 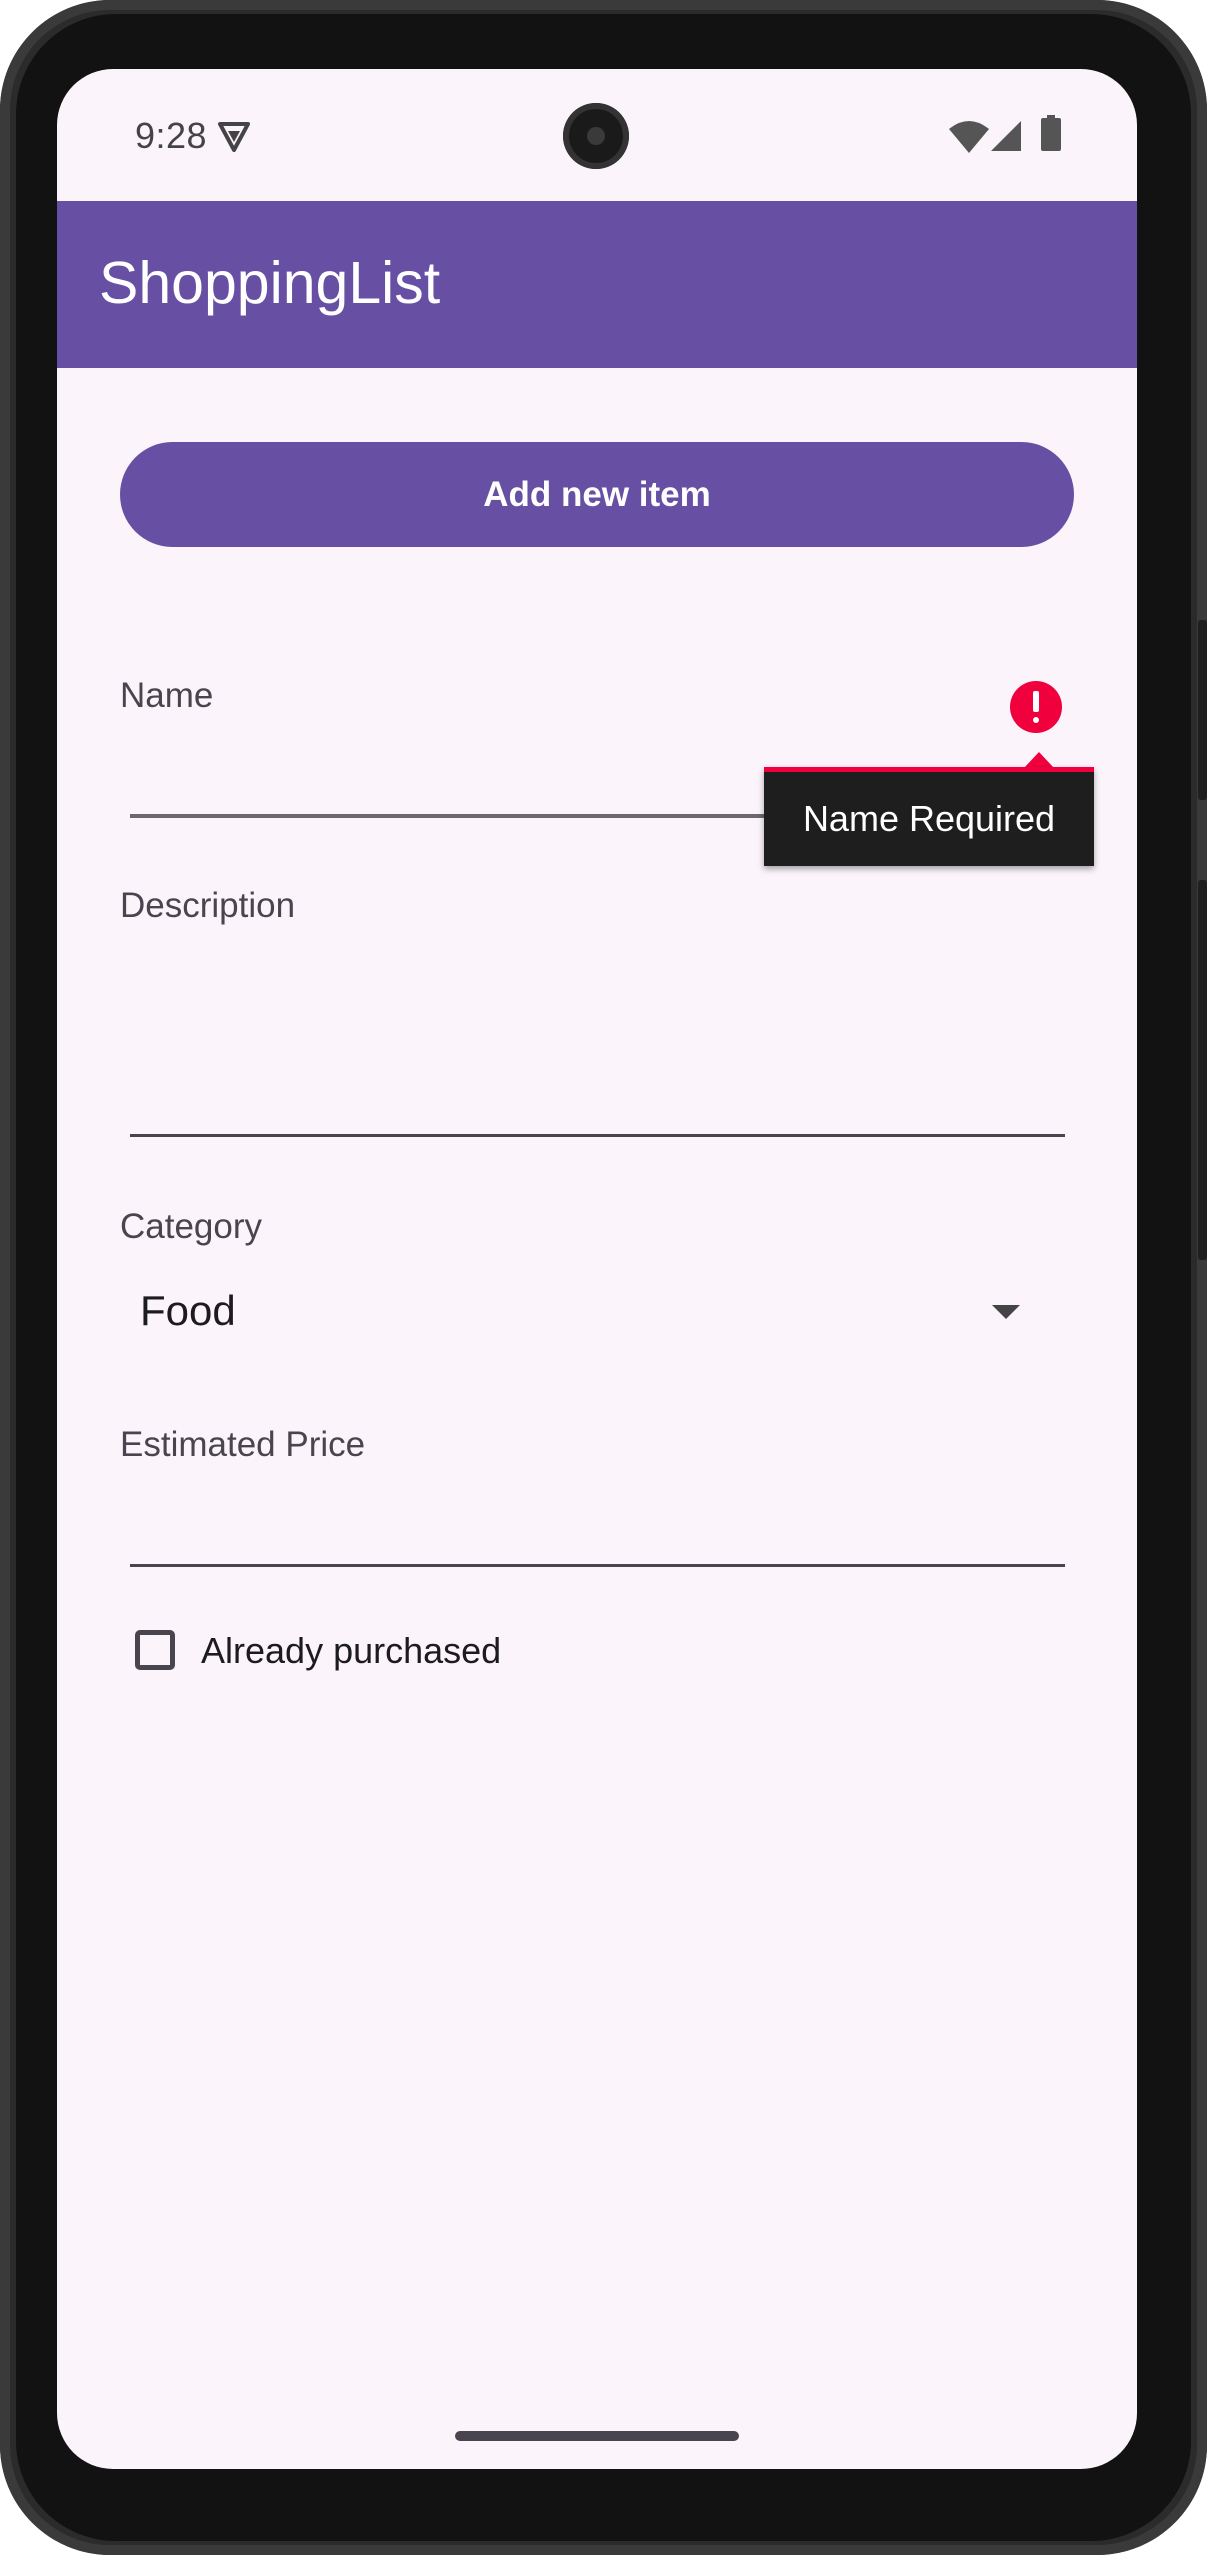 What do you see at coordinates (597, 494) in the screenshot?
I see `add-new-item-button: Add new item` at bounding box center [597, 494].